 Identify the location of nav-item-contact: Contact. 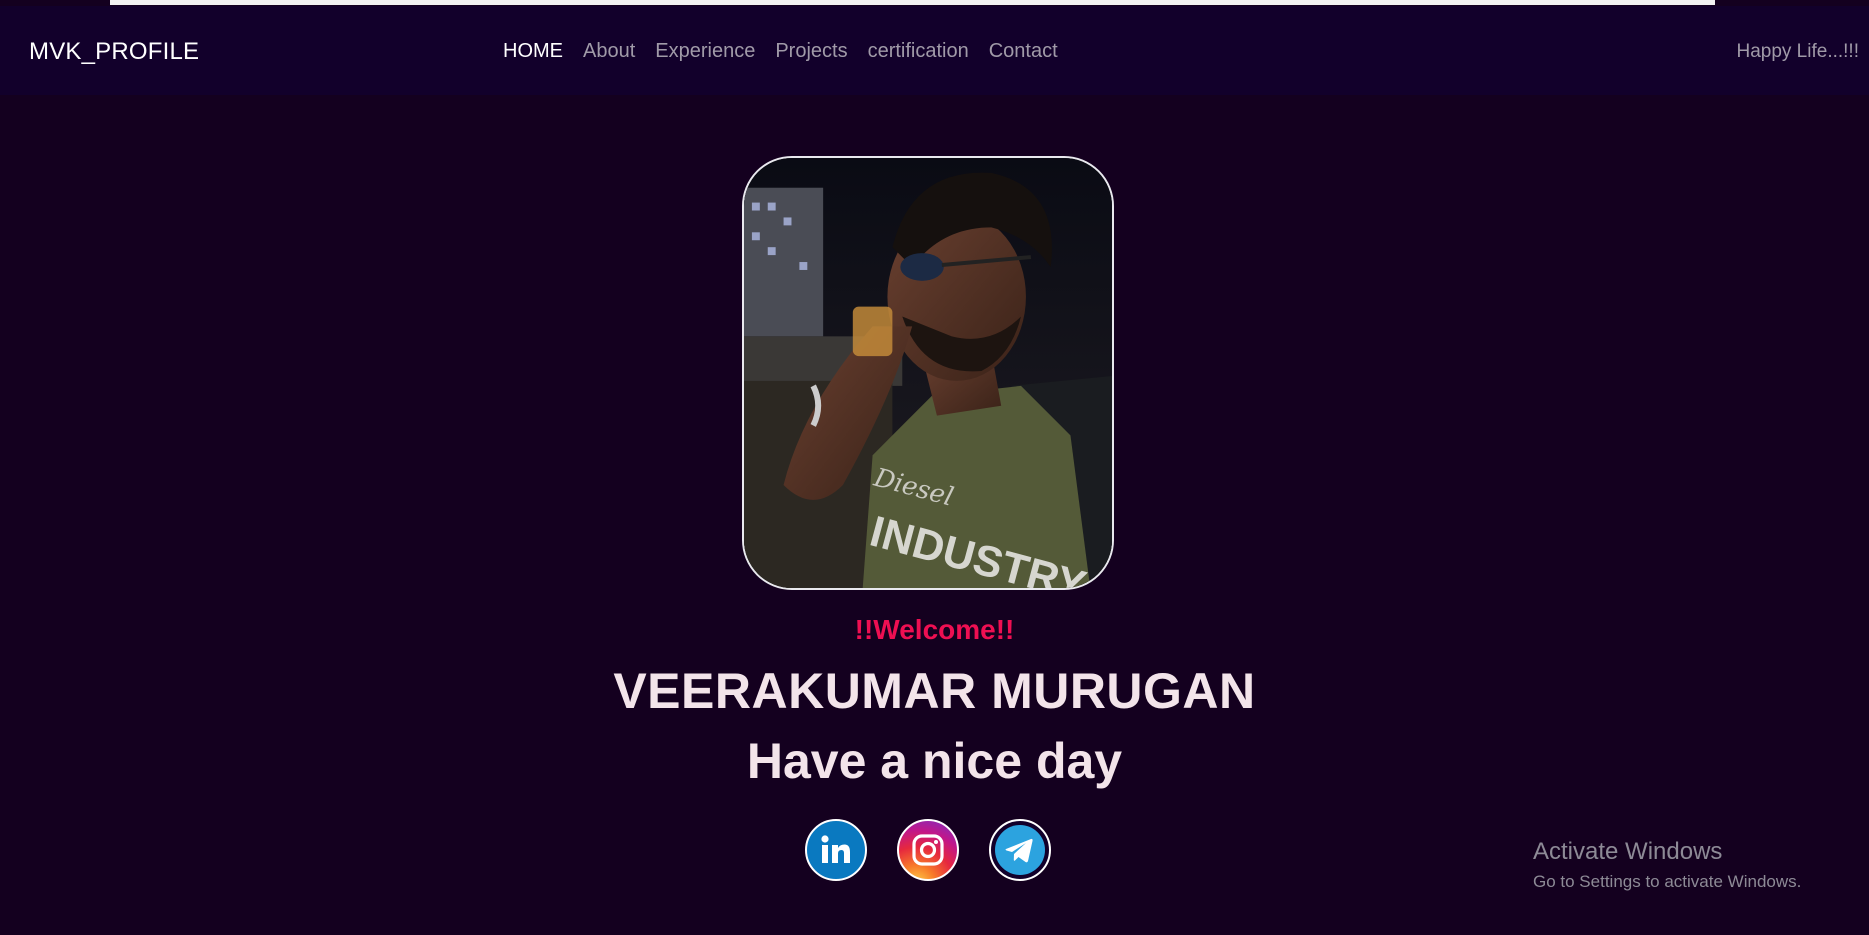
(1023, 51).